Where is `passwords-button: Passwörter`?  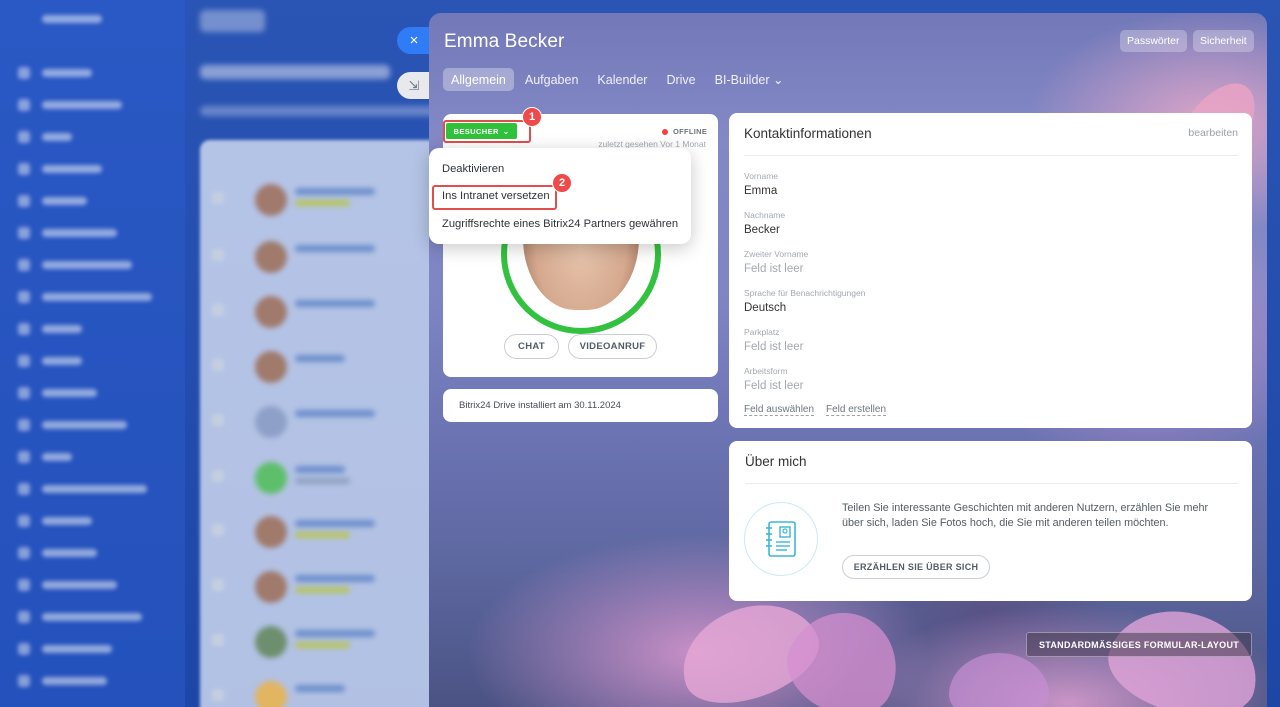
passwords-button: Passwörter is located at coordinates (1153, 41).